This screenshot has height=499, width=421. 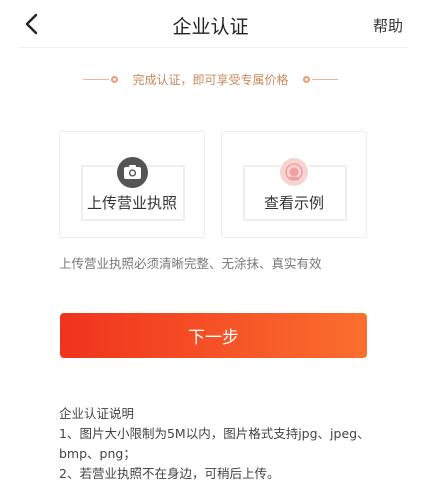 What do you see at coordinates (169, 473) in the screenshot?
I see `instructions-line: 2、若营业执照不在身边，可稍后上传。` at bounding box center [169, 473].